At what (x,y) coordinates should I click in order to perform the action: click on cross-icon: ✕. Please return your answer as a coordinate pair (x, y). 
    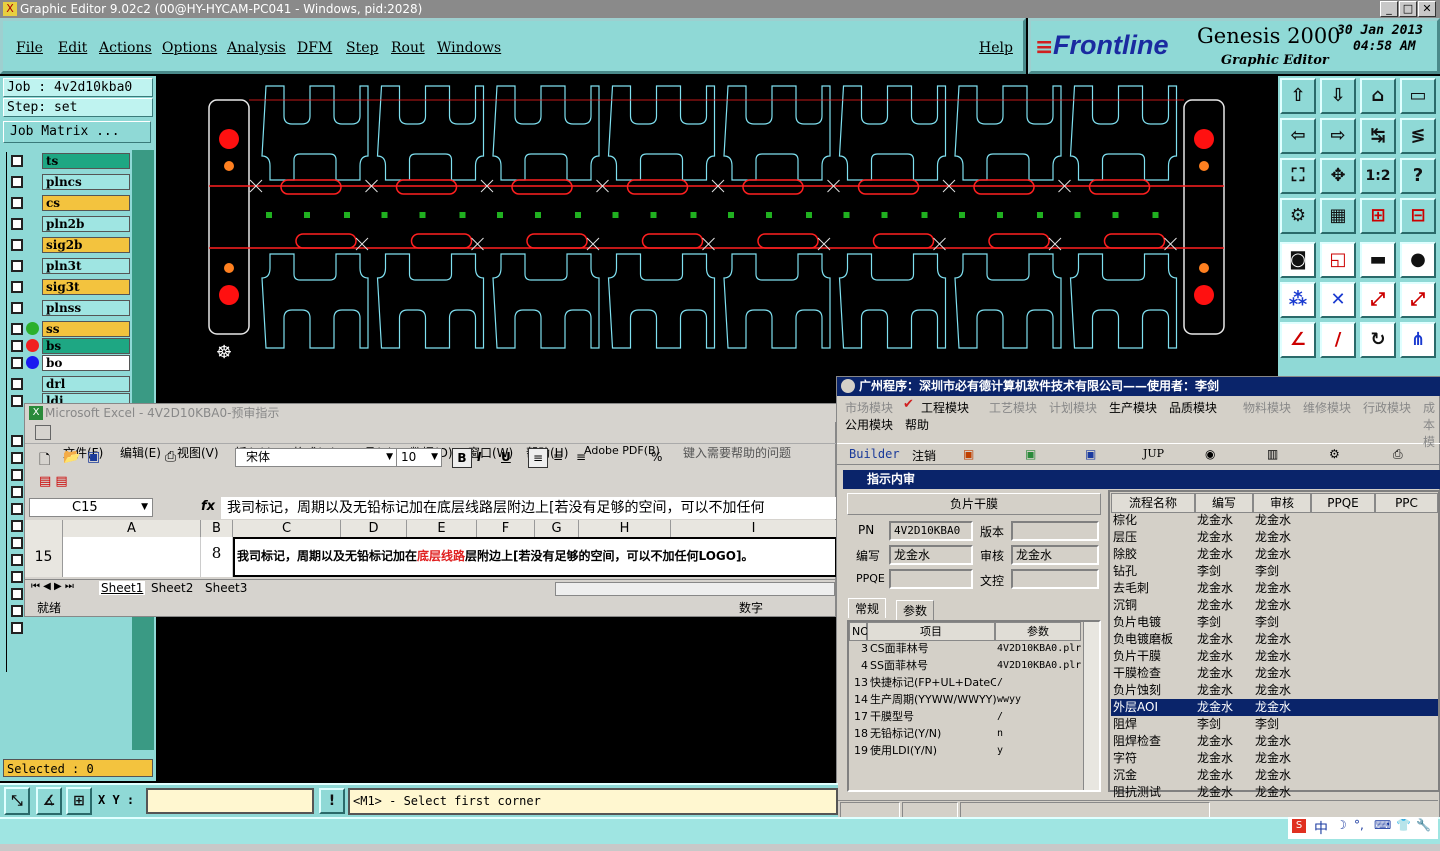
    Looking at the image, I should click on (1338, 300).